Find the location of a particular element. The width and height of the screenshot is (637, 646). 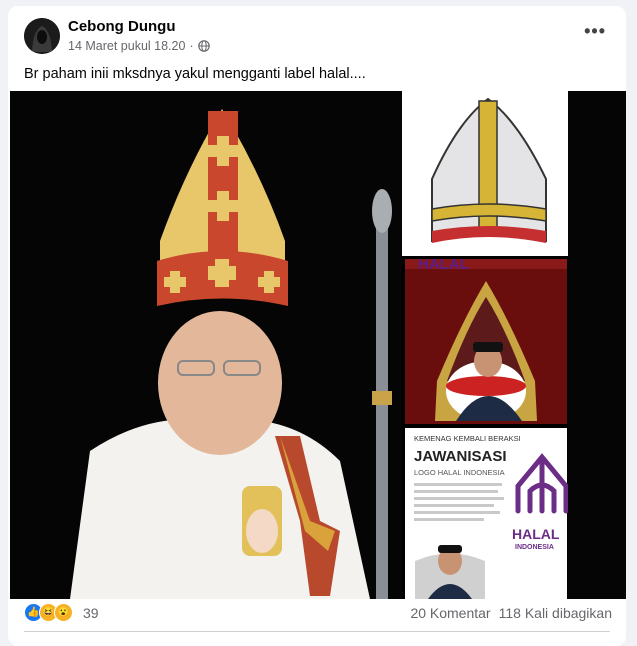

jawanisasi-text: JAWANISASI is located at coordinates (460, 456).